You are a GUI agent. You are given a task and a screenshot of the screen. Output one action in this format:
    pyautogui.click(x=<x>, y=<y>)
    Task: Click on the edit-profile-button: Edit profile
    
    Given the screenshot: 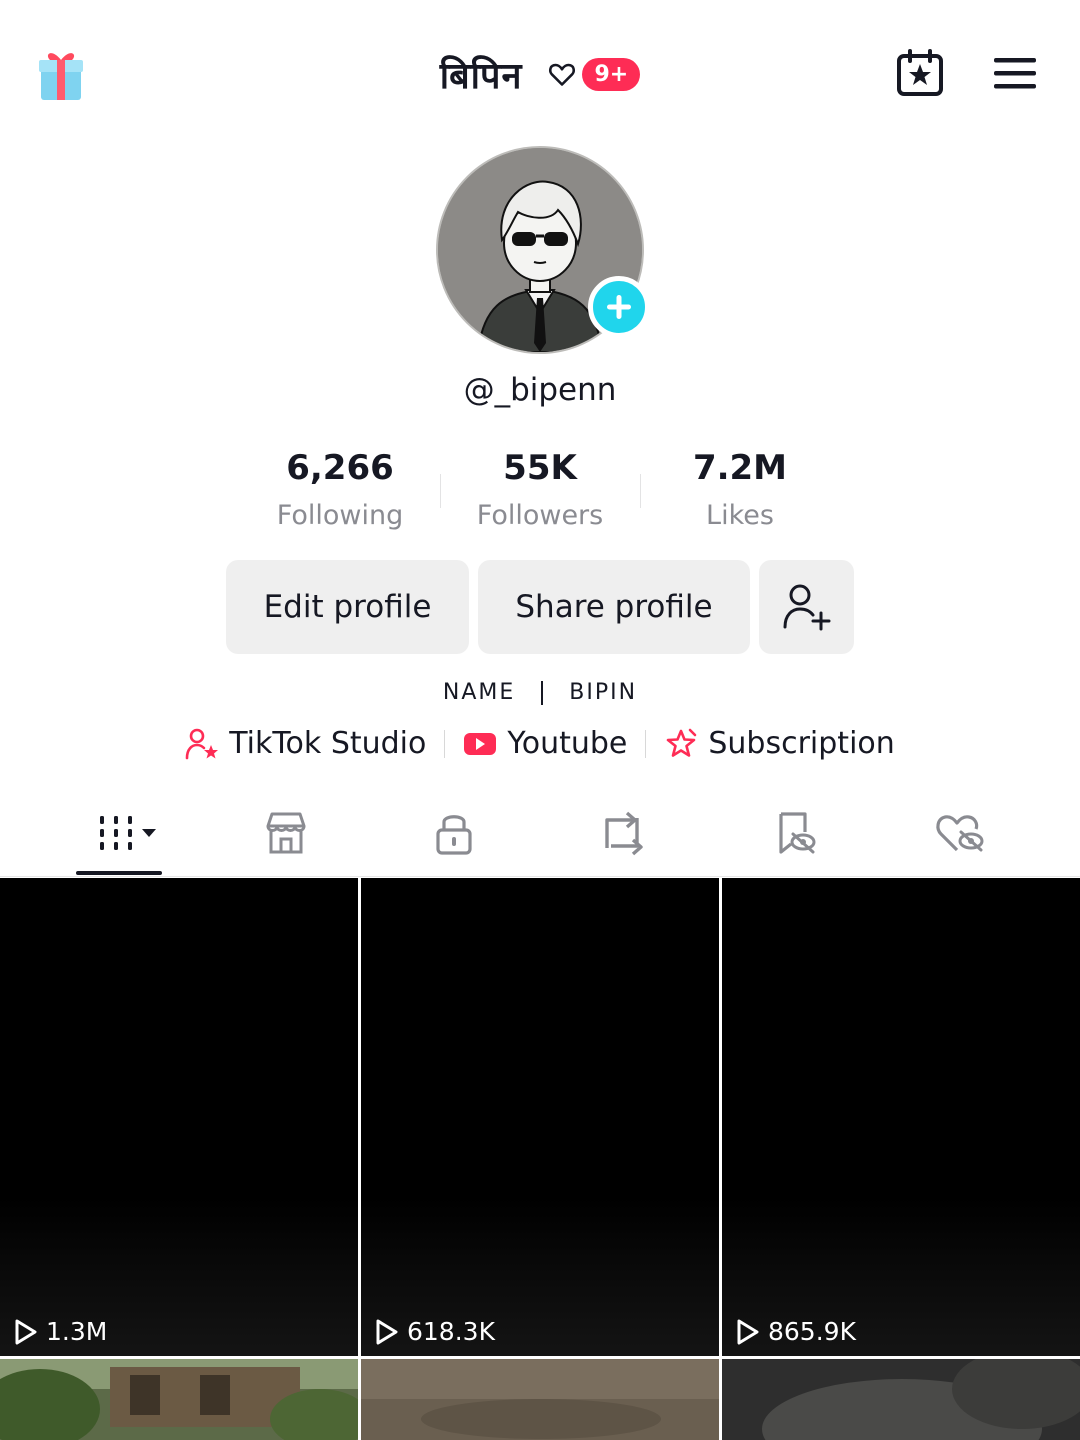 What is the action you would take?
    pyautogui.click(x=347, y=607)
    